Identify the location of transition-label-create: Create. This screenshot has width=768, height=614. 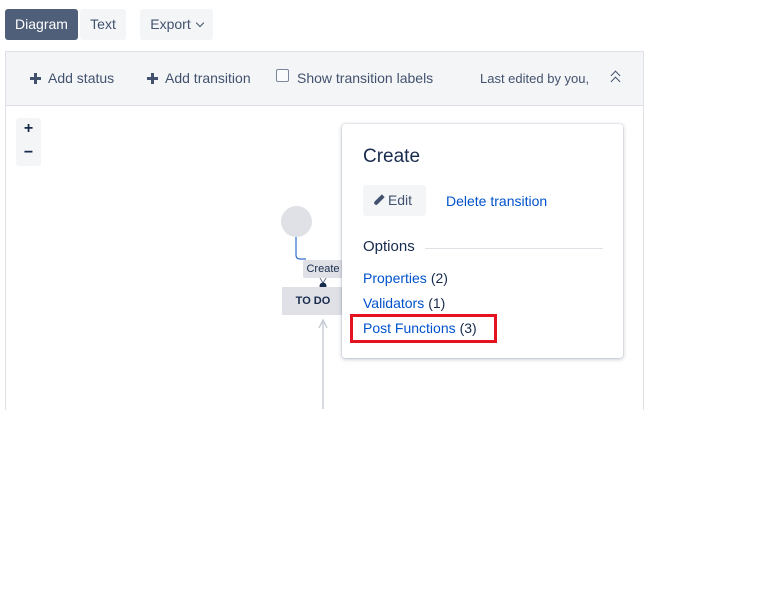
(323, 269).